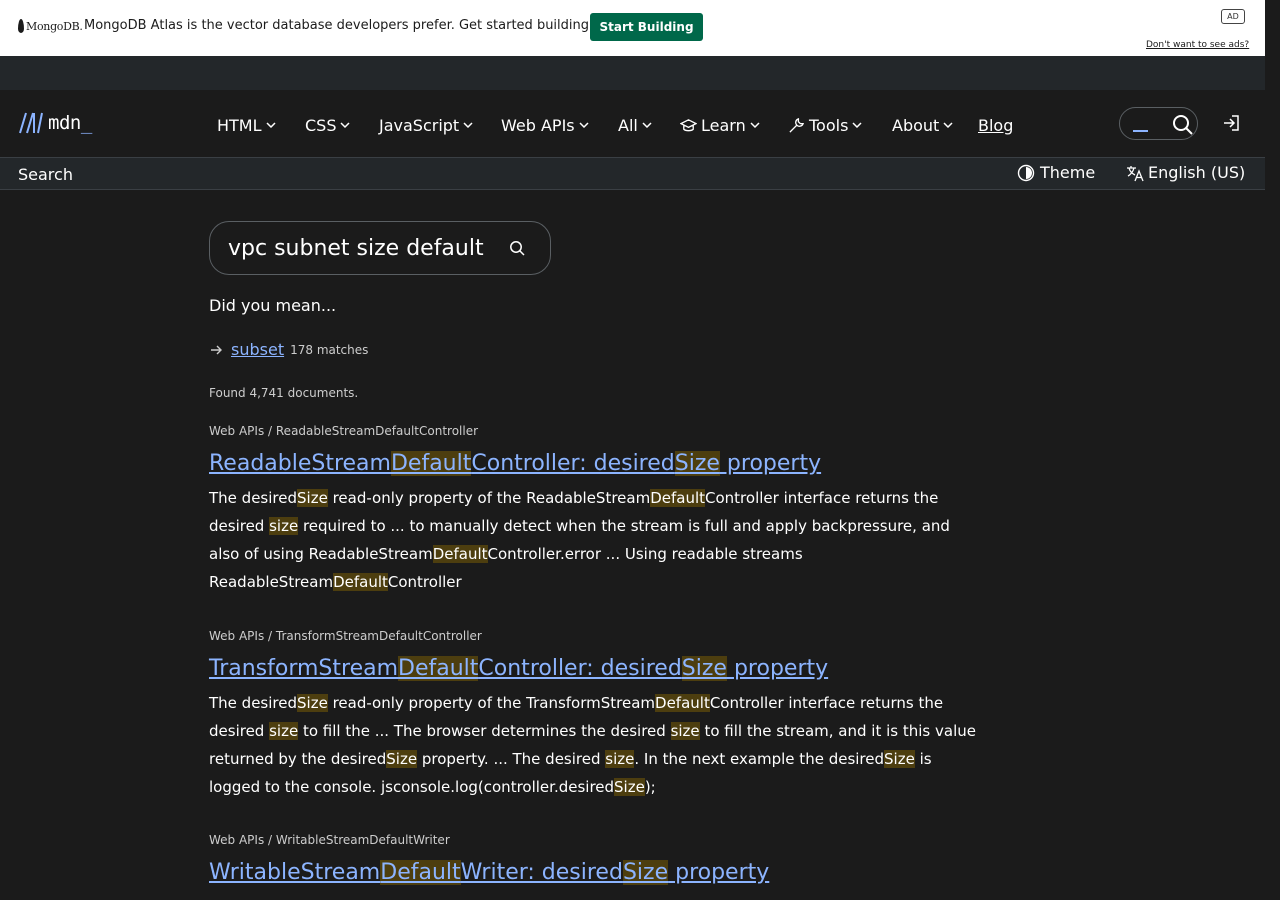 Image resolution: width=1280 pixels, height=900 pixels. Describe the element at coordinates (288, 349) in the screenshot. I see `suggestion: subset 178 matches` at that location.